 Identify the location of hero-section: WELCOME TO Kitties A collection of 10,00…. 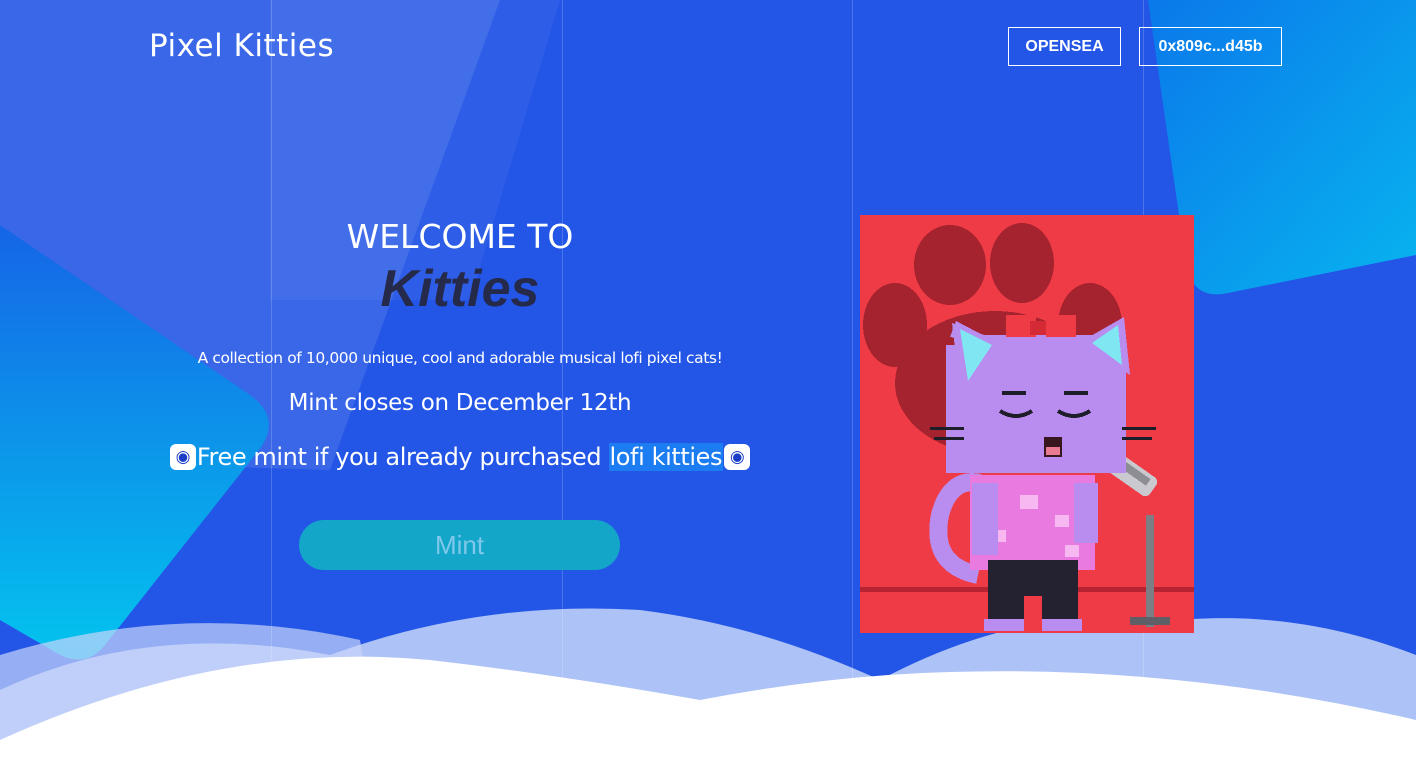
(460, 343).